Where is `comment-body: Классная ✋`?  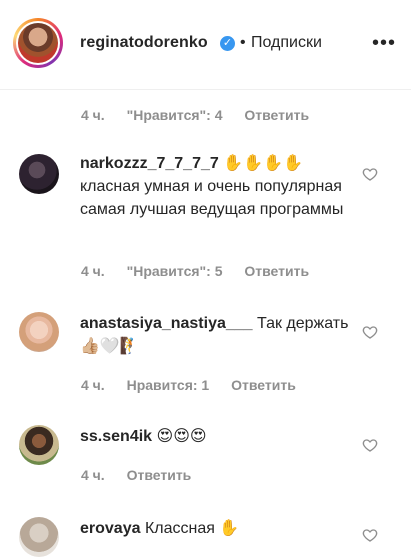 comment-body: Классная ✋ is located at coordinates (190, 528).